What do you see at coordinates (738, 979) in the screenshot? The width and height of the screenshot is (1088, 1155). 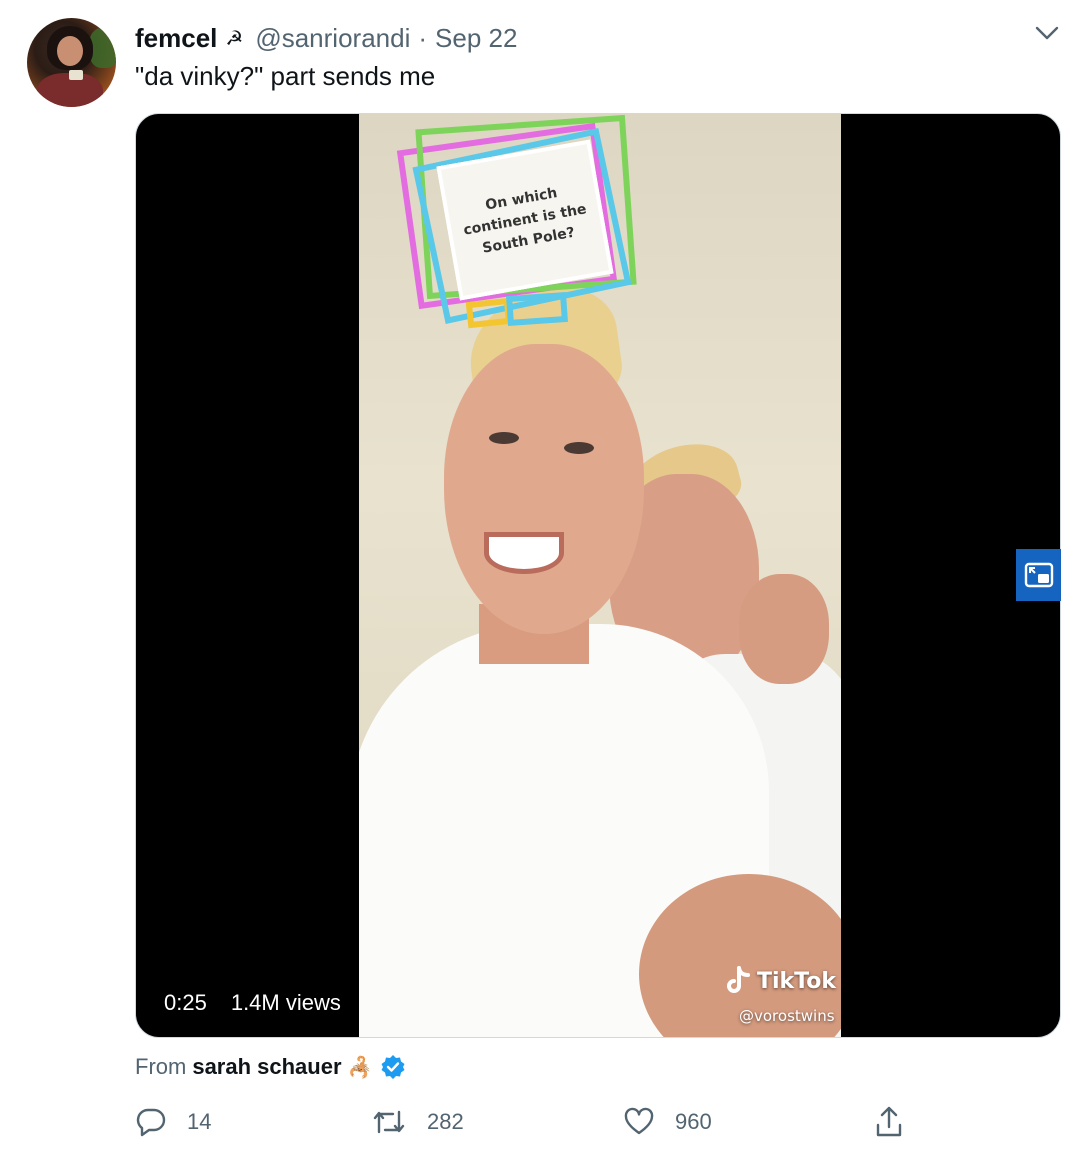 I see `tiktok-icon` at bounding box center [738, 979].